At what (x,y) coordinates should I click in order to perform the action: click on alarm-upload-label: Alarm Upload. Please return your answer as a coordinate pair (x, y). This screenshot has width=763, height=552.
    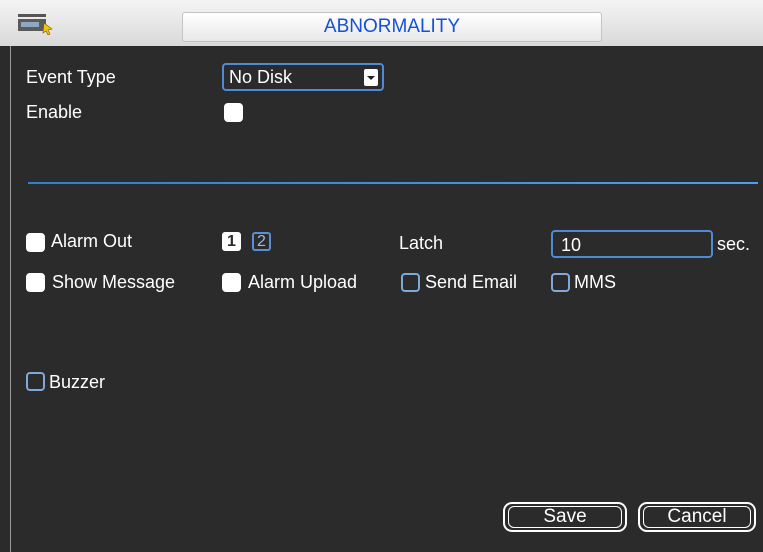
    Looking at the image, I should click on (303, 282).